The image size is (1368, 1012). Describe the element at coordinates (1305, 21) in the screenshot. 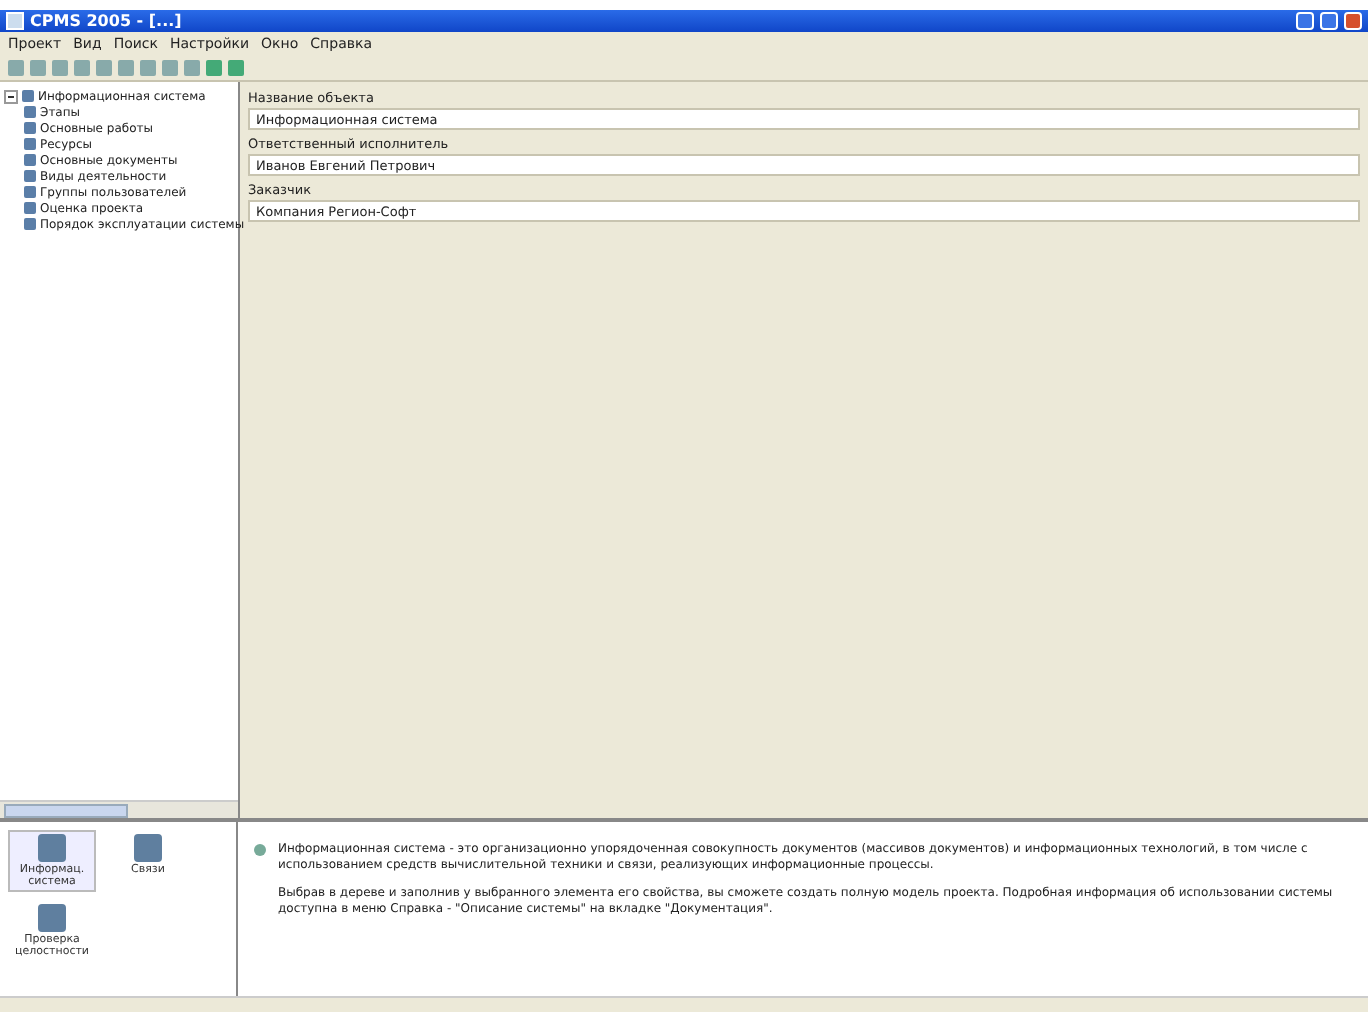

I see `minimize-button` at that location.